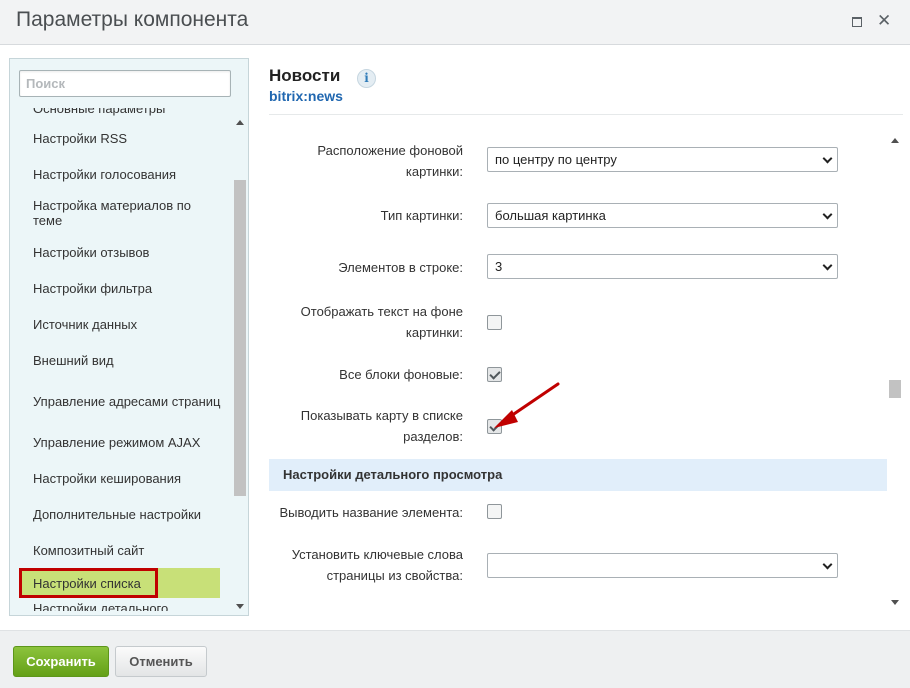 The width and height of the screenshot is (910, 688). I want to click on highlight-frame, so click(88, 583).